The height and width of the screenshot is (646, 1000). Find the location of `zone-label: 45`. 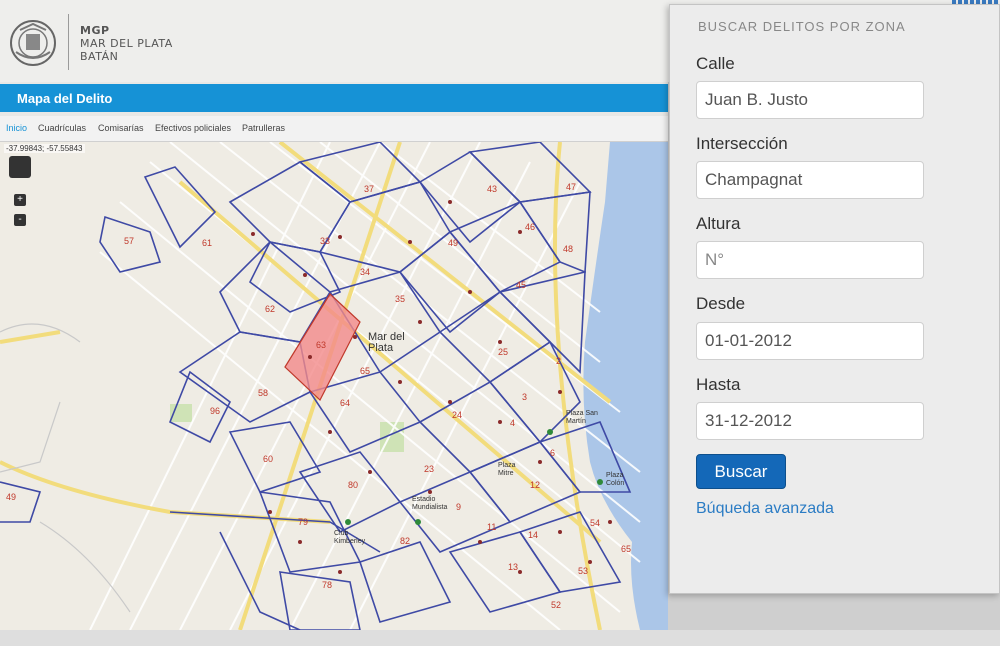

zone-label: 45 is located at coordinates (521, 285).